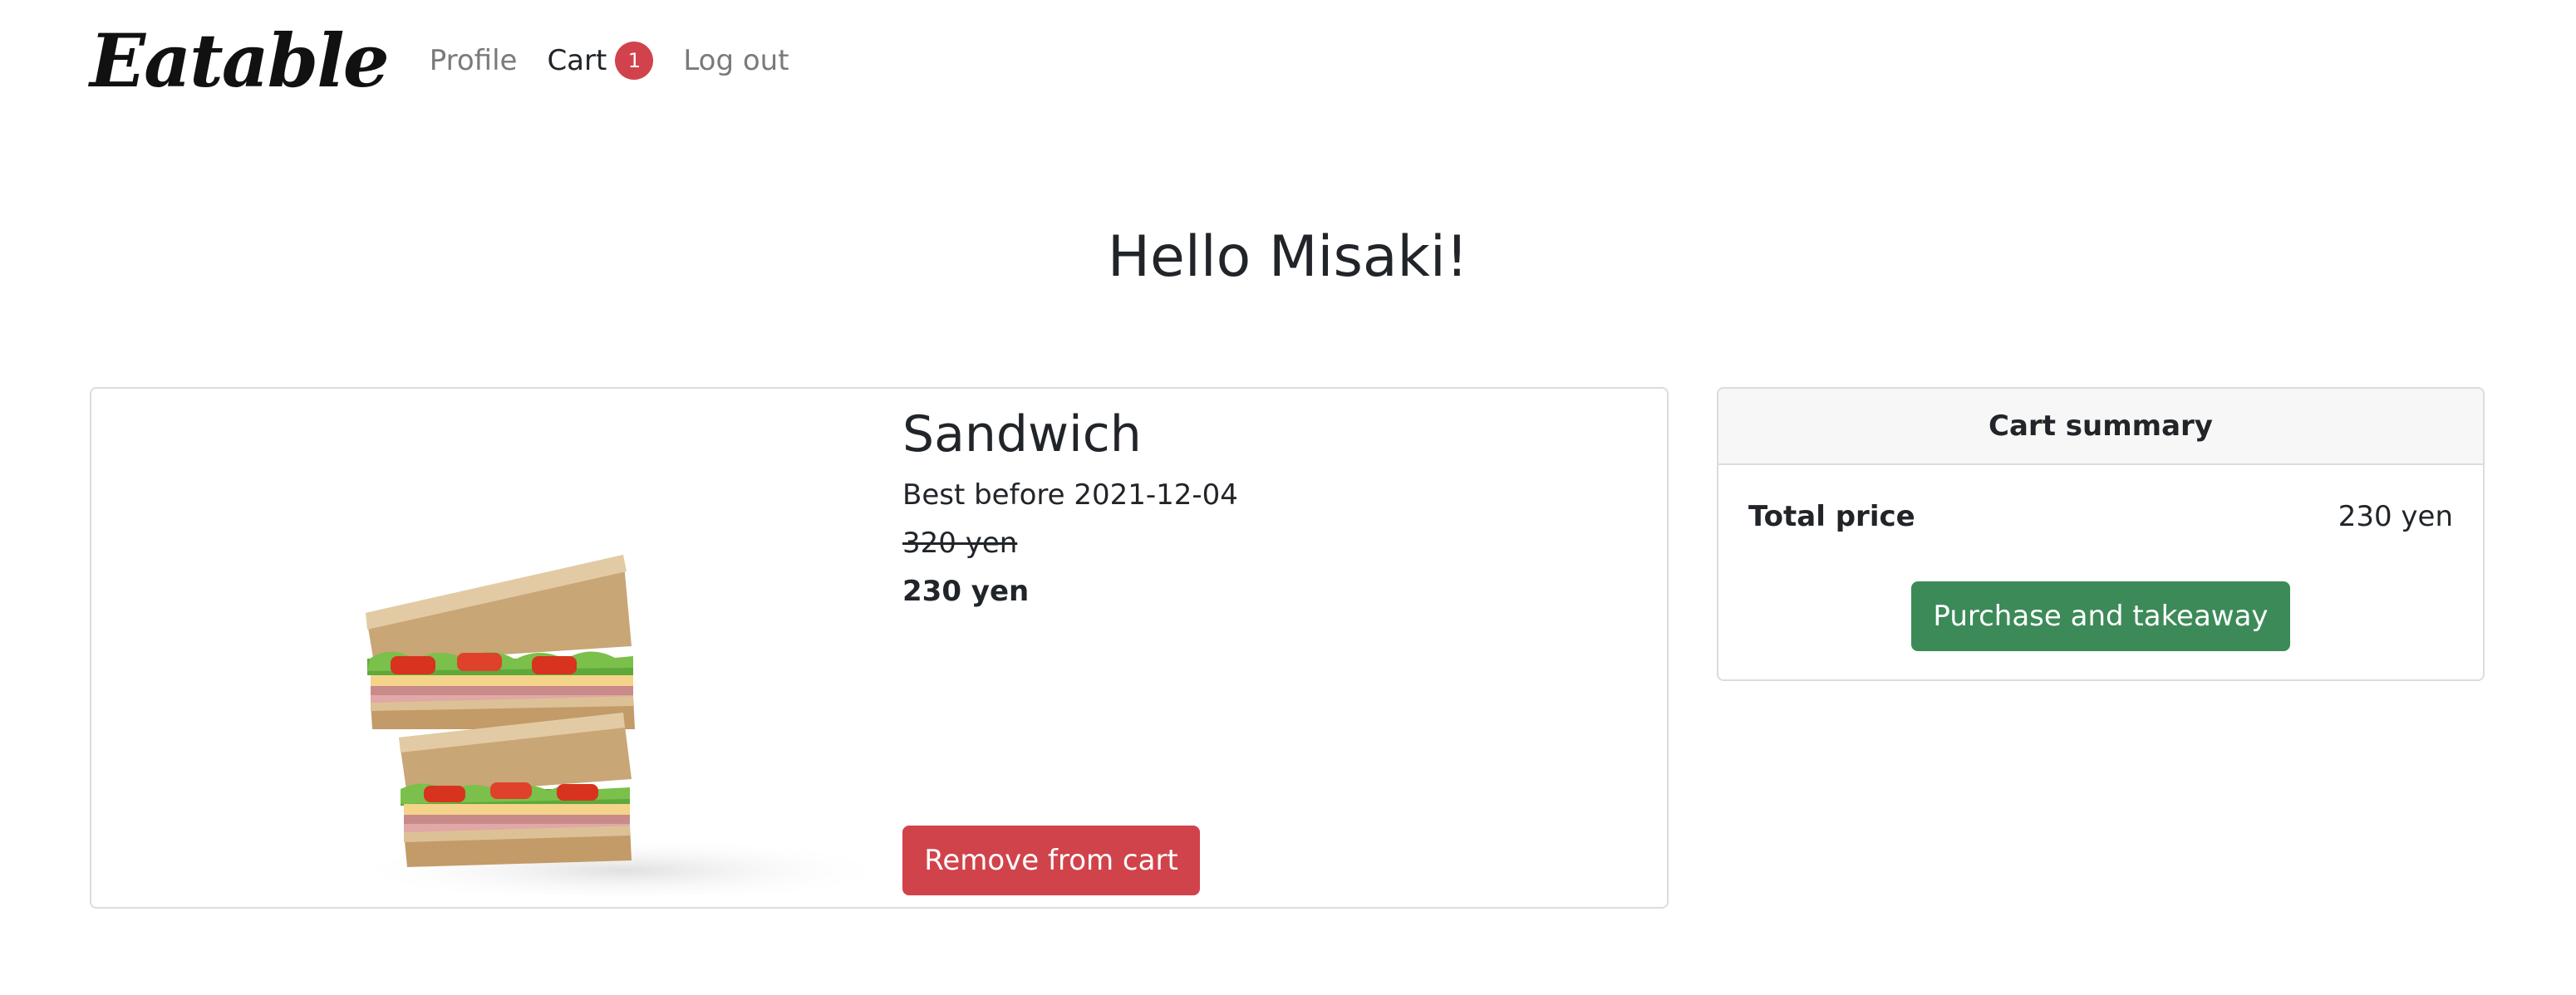 The image size is (2576, 995). Describe the element at coordinates (240, 61) in the screenshot. I see `brand-logo: Eatable` at that location.